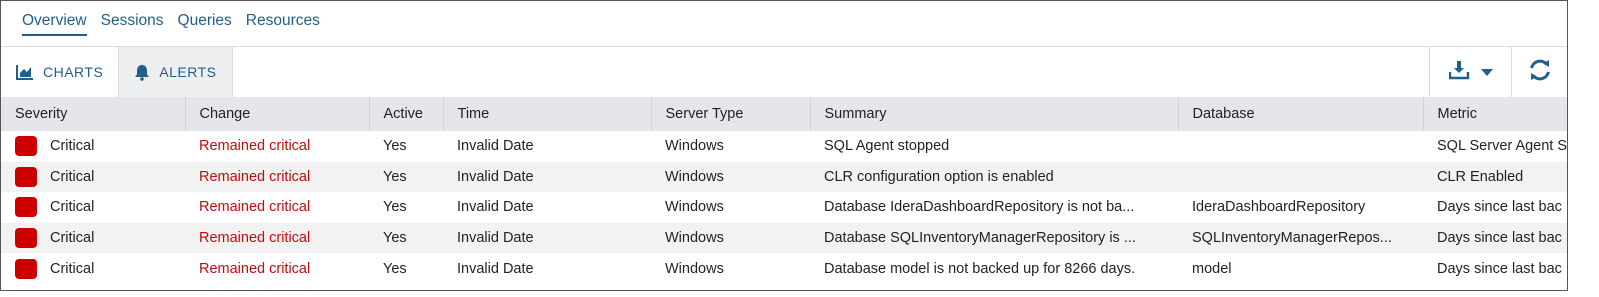 The width and height of the screenshot is (1599, 297). What do you see at coordinates (188, 72) in the screenshot?
I see `alerts-tab-label: ALERTS` at bounding box center [188, 72].